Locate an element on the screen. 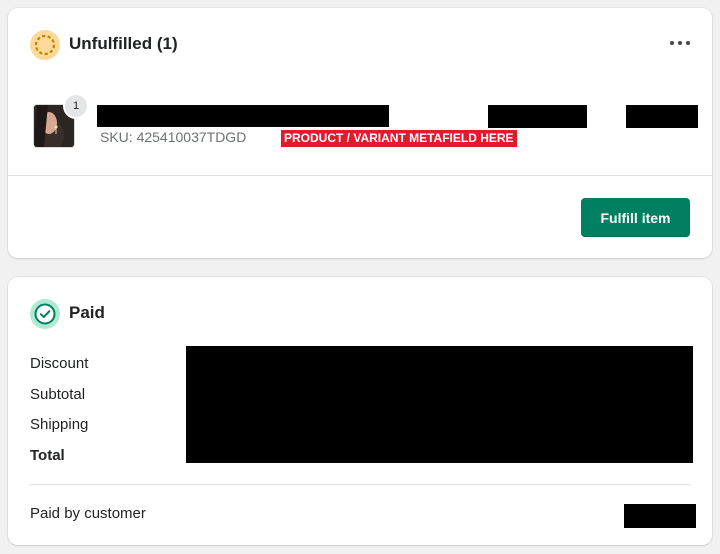 This screenshot has width=720, height=554. incomplete-circle-icon is located at coordinates (45, 45).